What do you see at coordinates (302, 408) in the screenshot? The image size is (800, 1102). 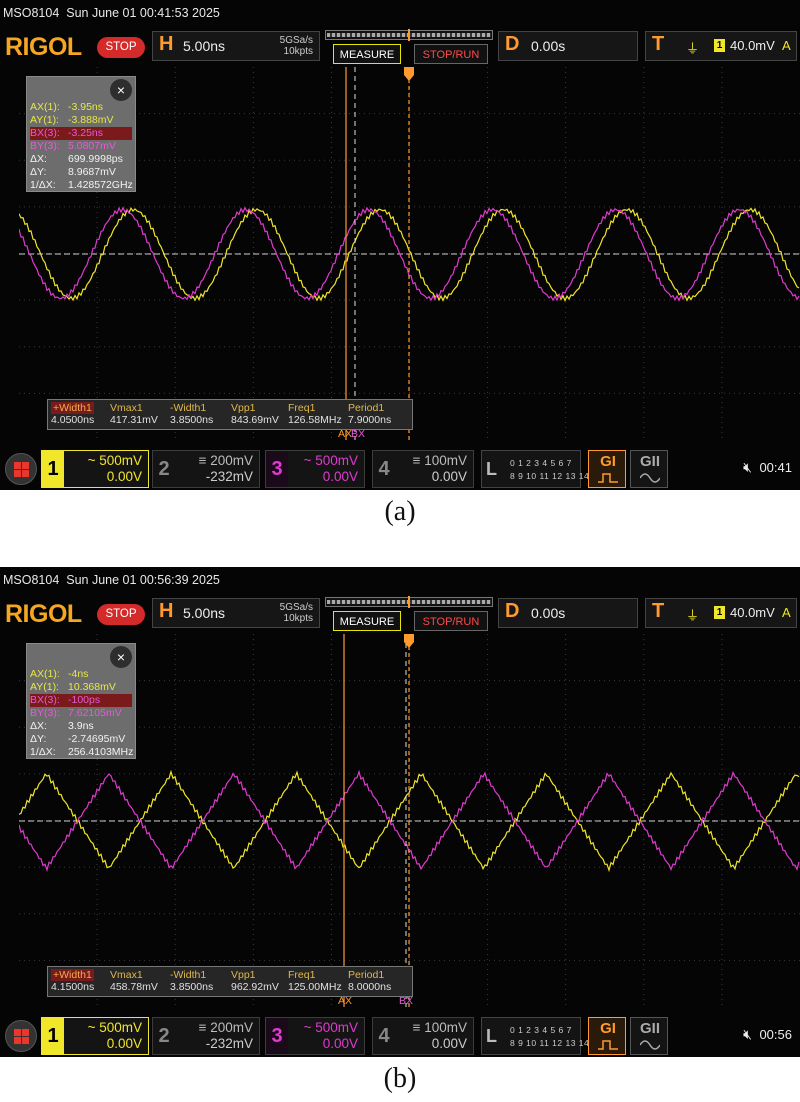 I see `measurement-name: Freq1` at bounding box center [302, 408].